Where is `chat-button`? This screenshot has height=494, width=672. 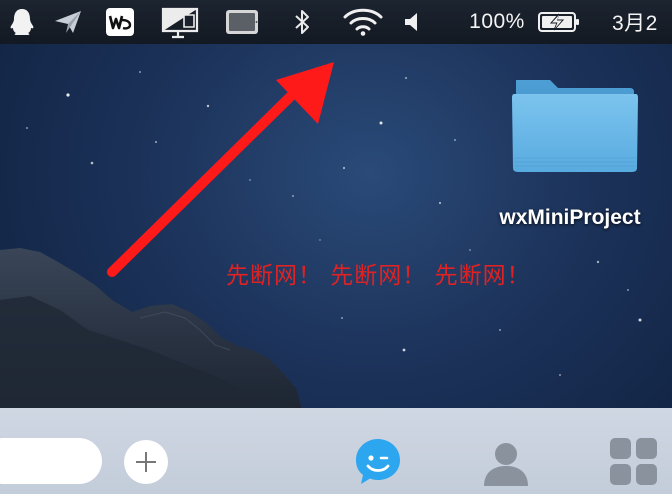
chat-button is located at coordinates (378, 462).